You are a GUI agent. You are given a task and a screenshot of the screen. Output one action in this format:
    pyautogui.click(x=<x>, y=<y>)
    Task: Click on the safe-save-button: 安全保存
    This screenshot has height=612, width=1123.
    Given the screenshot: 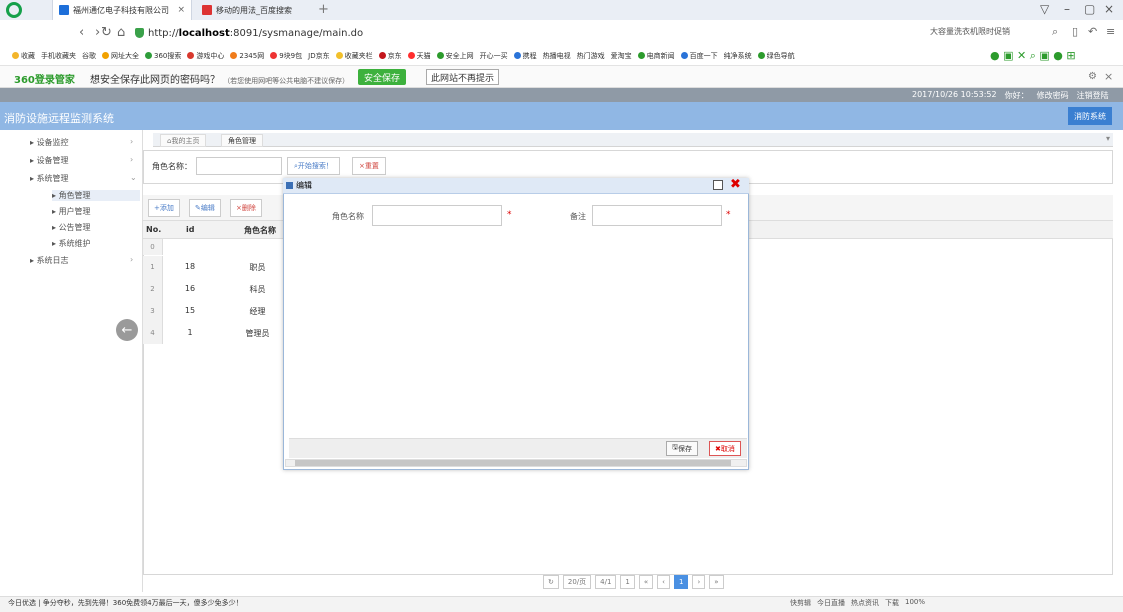 What is the action you would take?
    pyautogui.click(x=382, y=77)
    